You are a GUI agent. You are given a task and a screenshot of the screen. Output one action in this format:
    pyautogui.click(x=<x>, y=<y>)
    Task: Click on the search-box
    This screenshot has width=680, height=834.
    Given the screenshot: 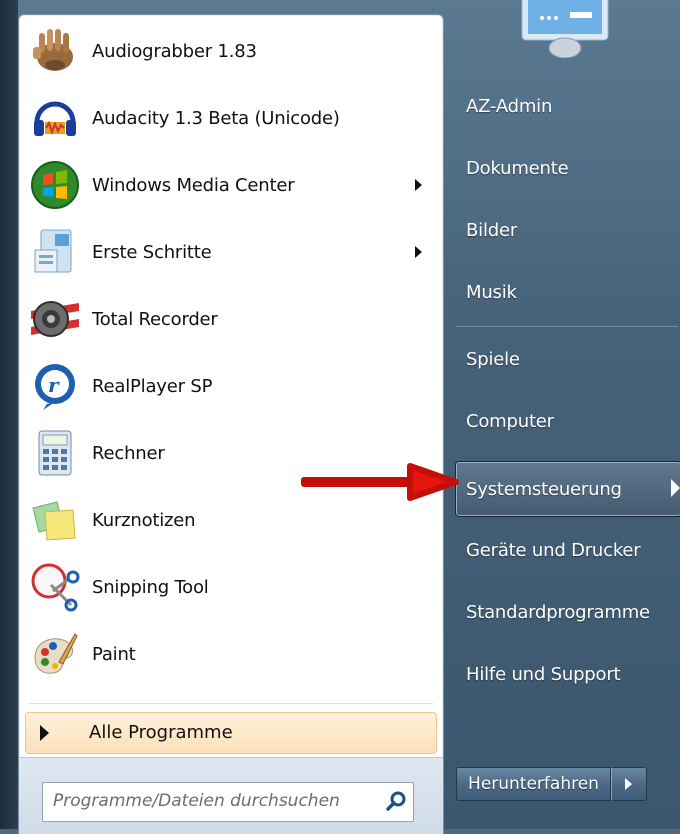 What is the action you would take?
    pyautogui.click(x=228, y=802)
    